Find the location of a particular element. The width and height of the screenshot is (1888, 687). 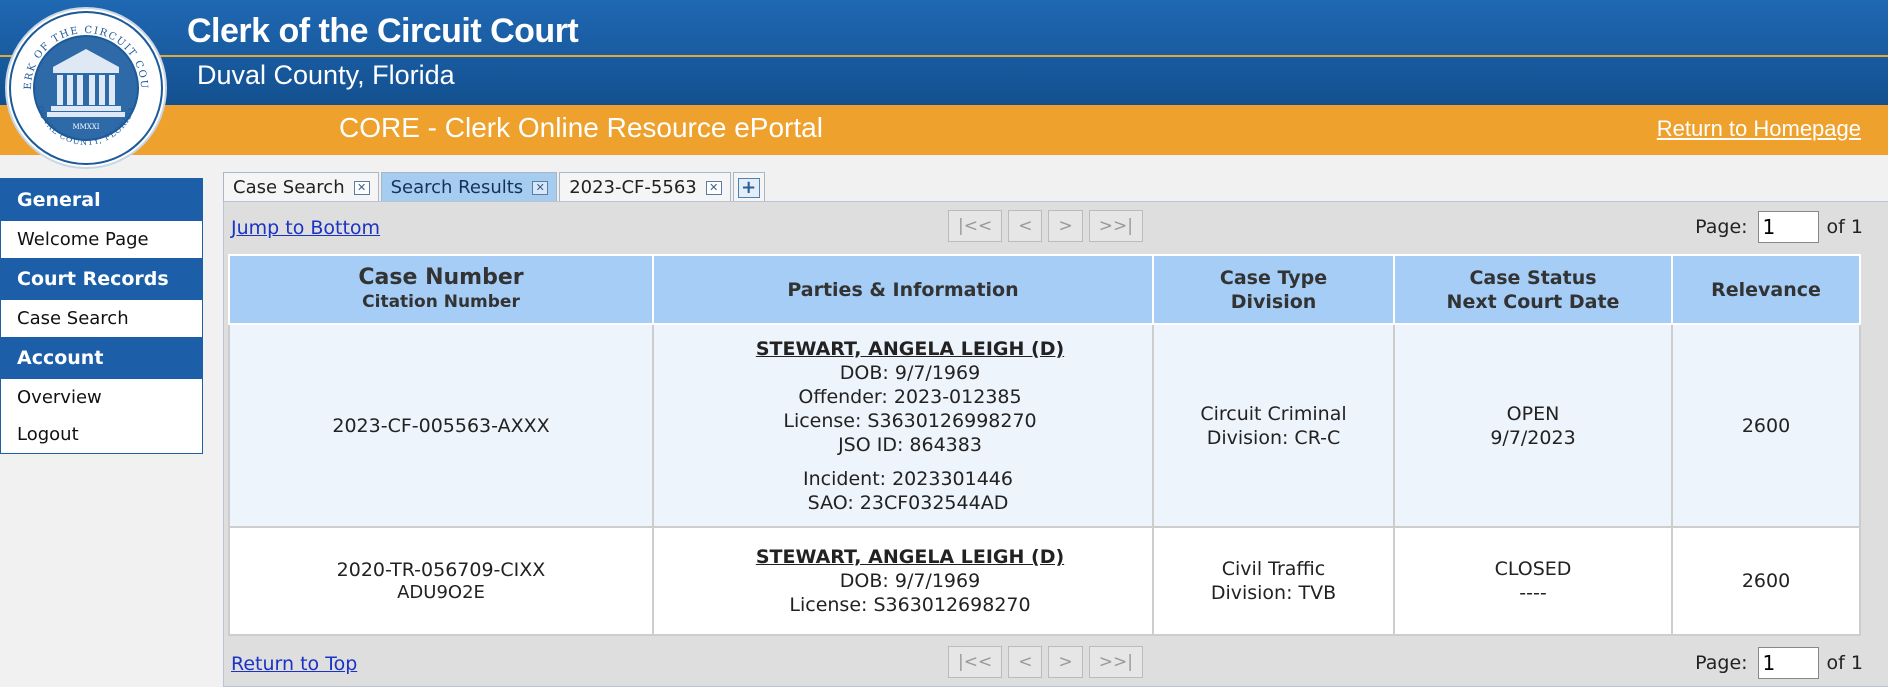

citation-number: ADU9O2E is located at coordinates (441, 592).